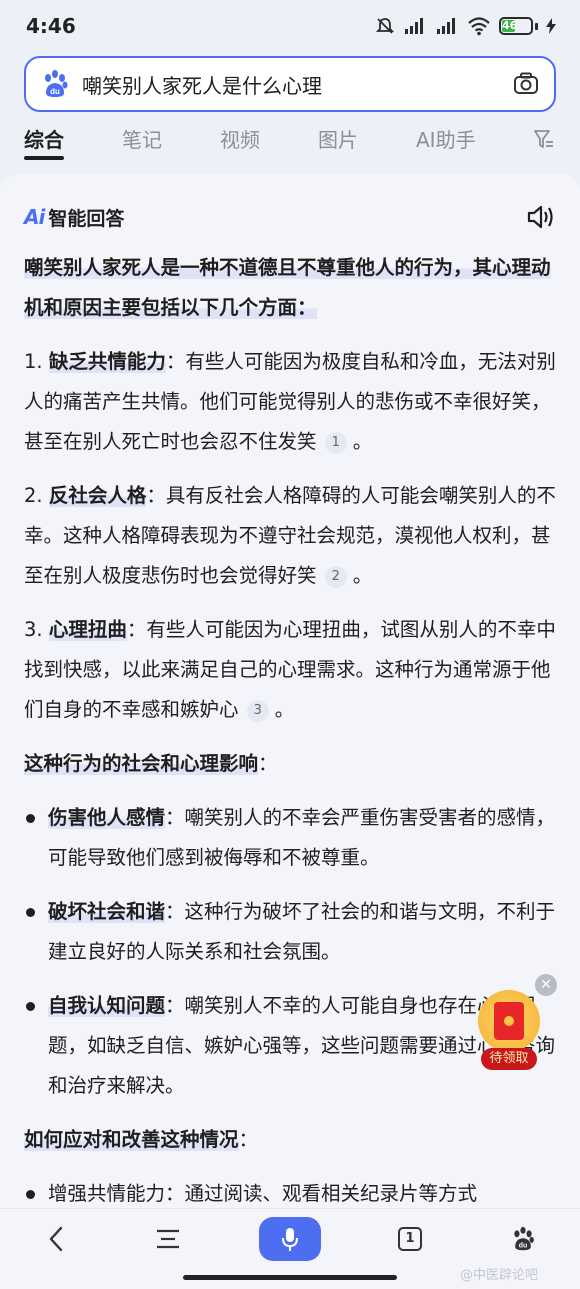  Describe the element at coordinates (290, 1277) in the screenshot. I see `home-indicator` at that location.